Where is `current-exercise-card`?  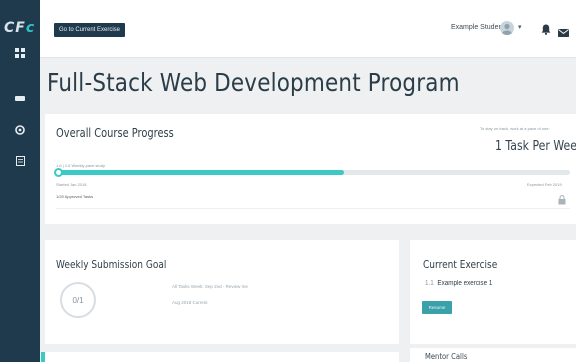
current-exercise-card is located at coordinates (493, 292).